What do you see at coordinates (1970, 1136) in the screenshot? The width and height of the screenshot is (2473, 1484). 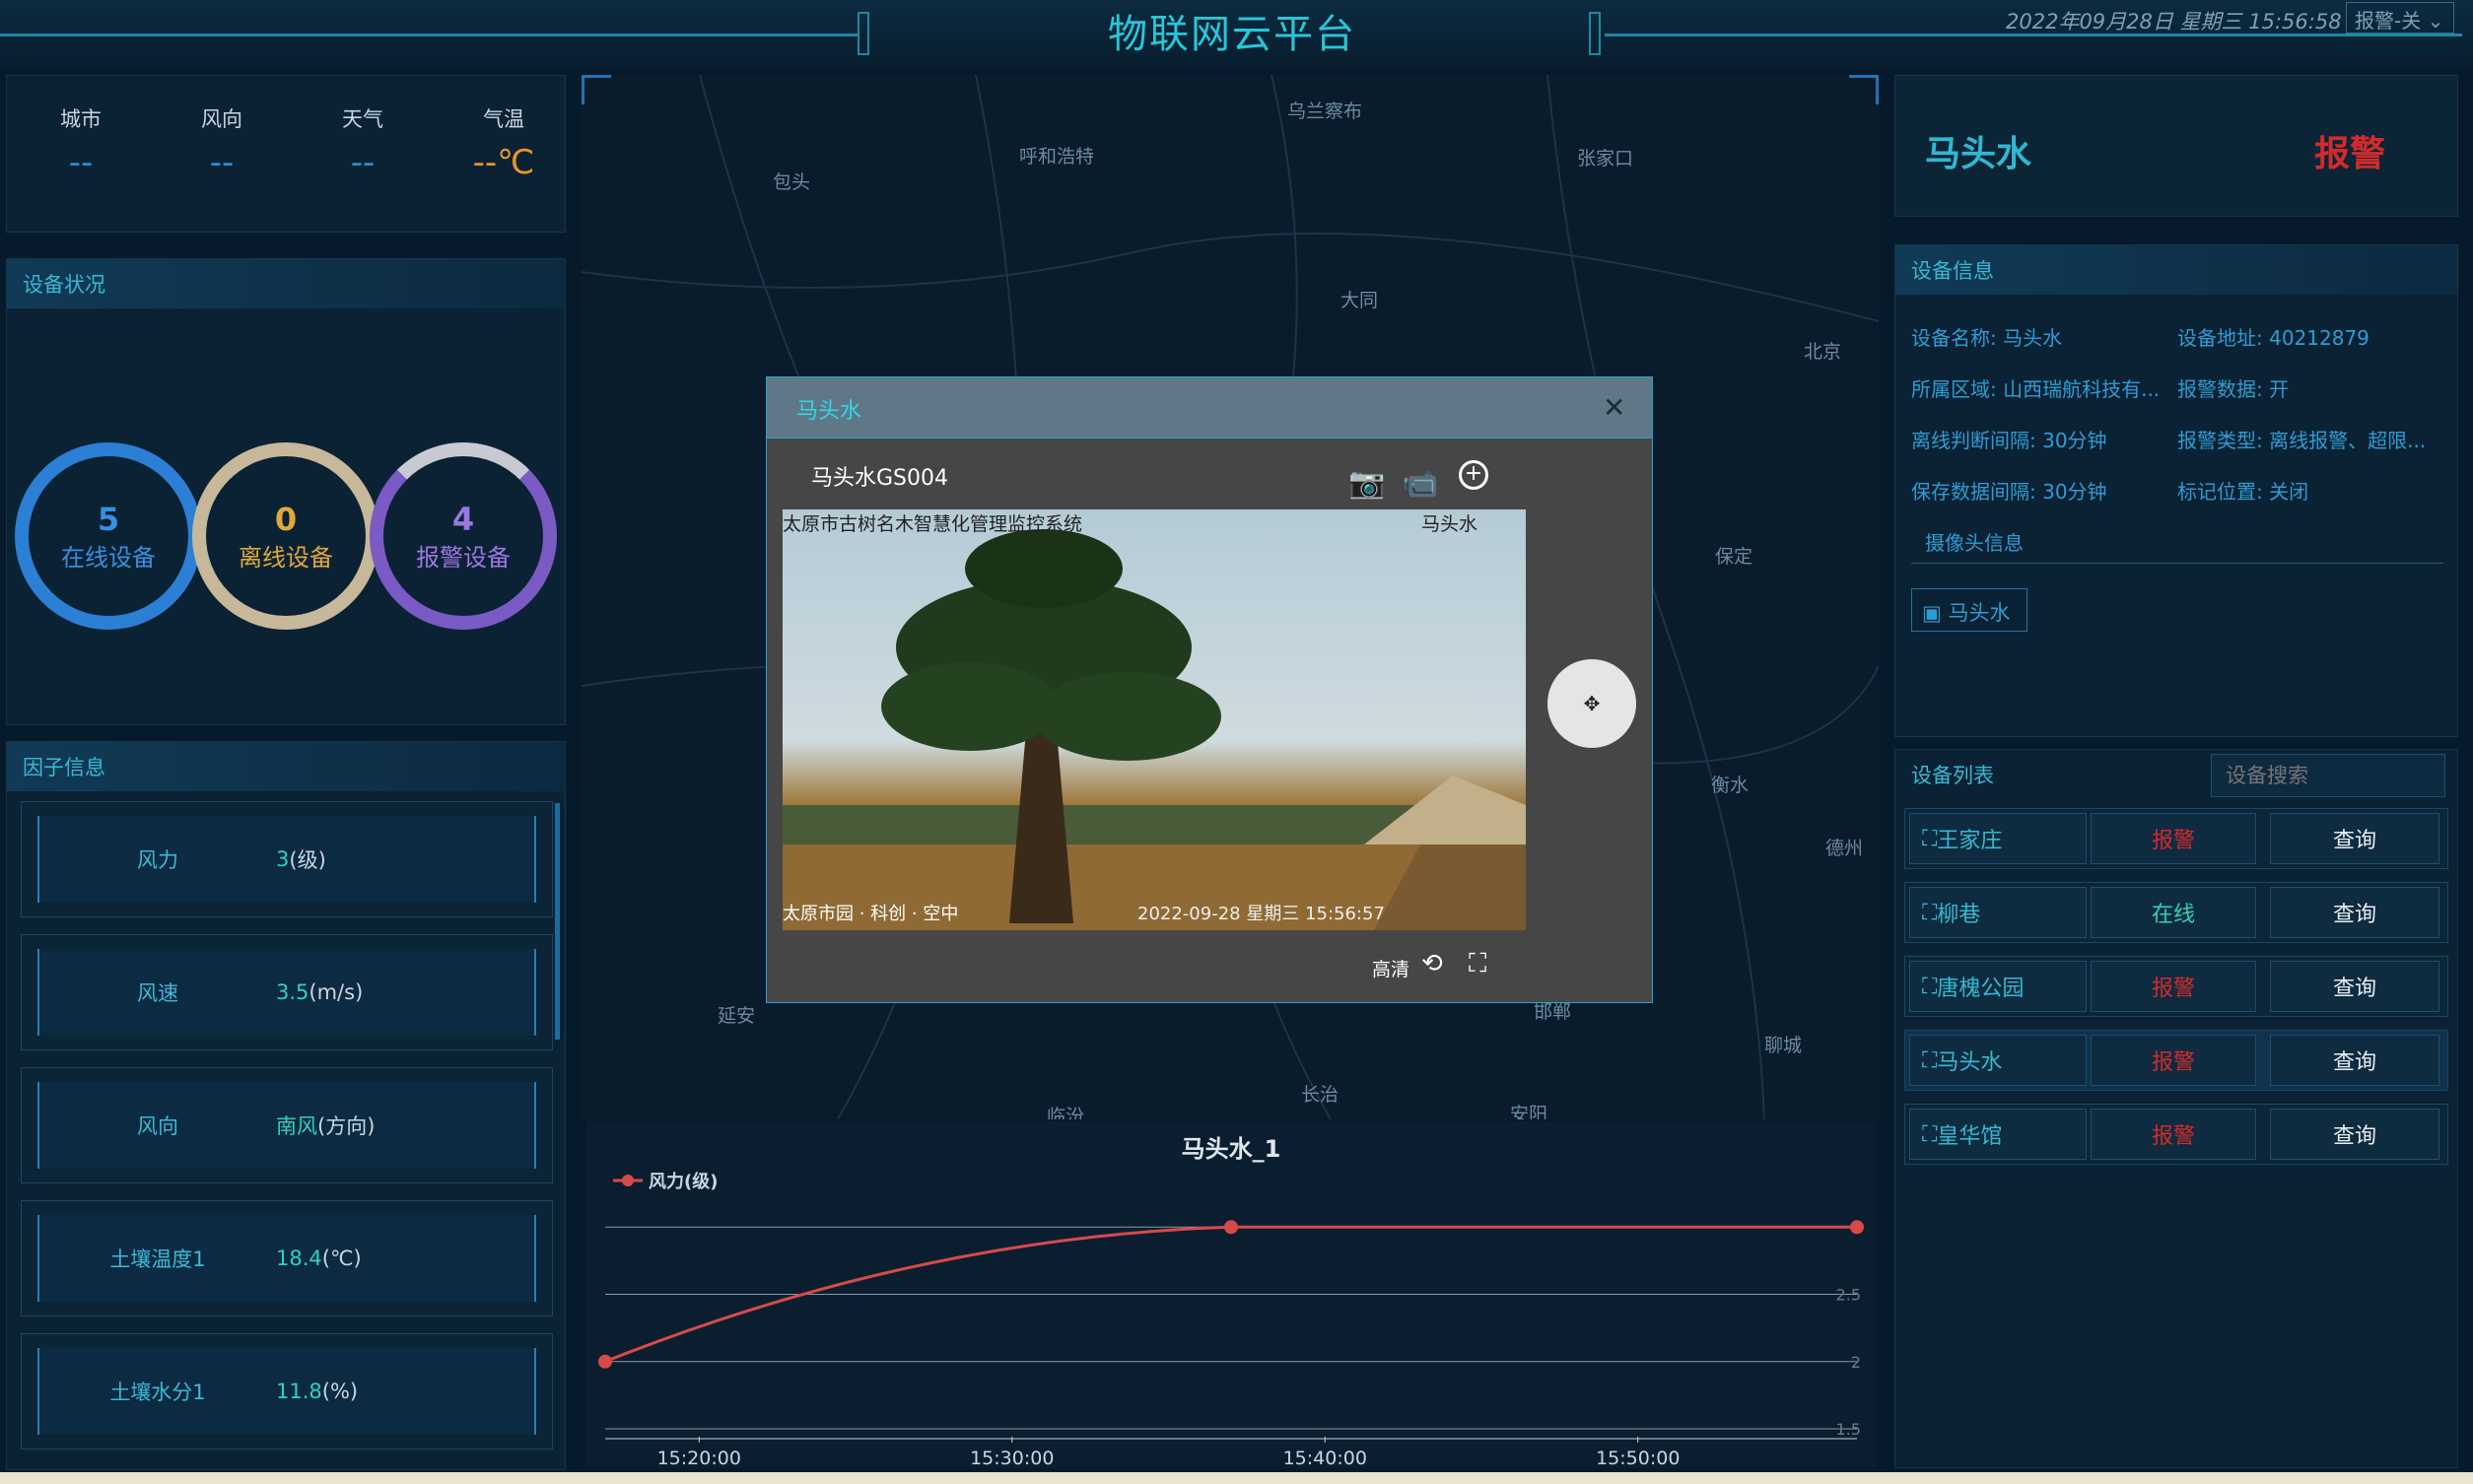 I see `device-name: 皇华馆` at bounding box center [1970, 1136].